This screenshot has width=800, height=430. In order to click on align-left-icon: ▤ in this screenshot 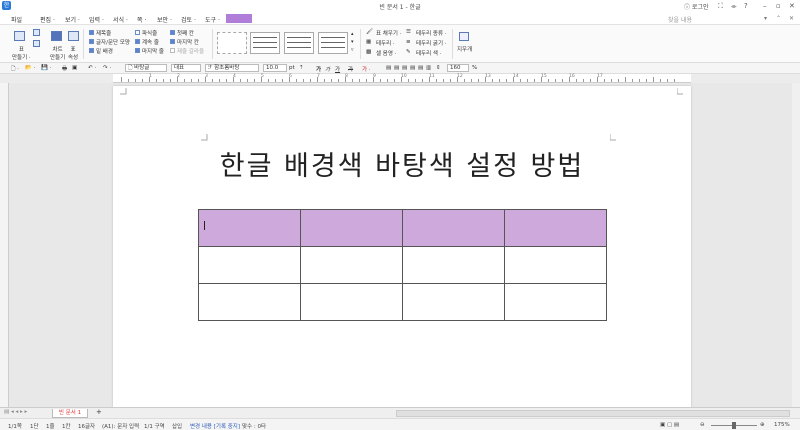, I will do `click(396, 68)`.